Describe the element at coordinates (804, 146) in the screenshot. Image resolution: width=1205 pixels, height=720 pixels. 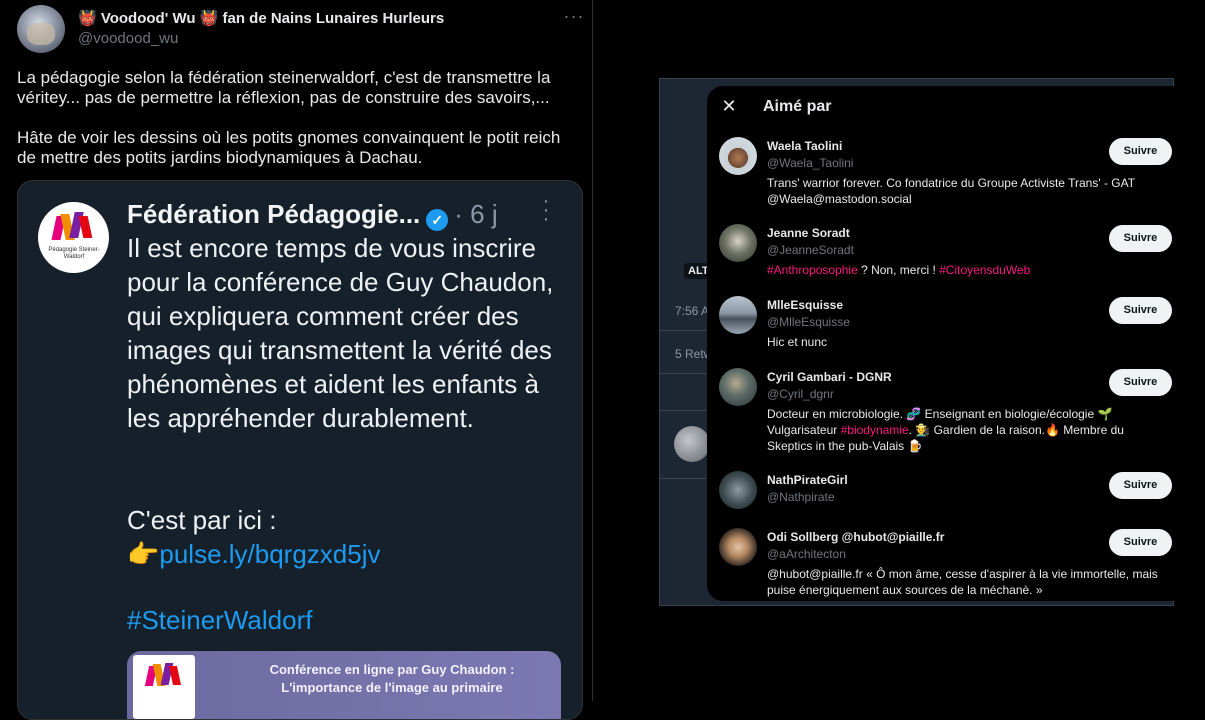
I see `user-name: Waela Taolini` at that location.